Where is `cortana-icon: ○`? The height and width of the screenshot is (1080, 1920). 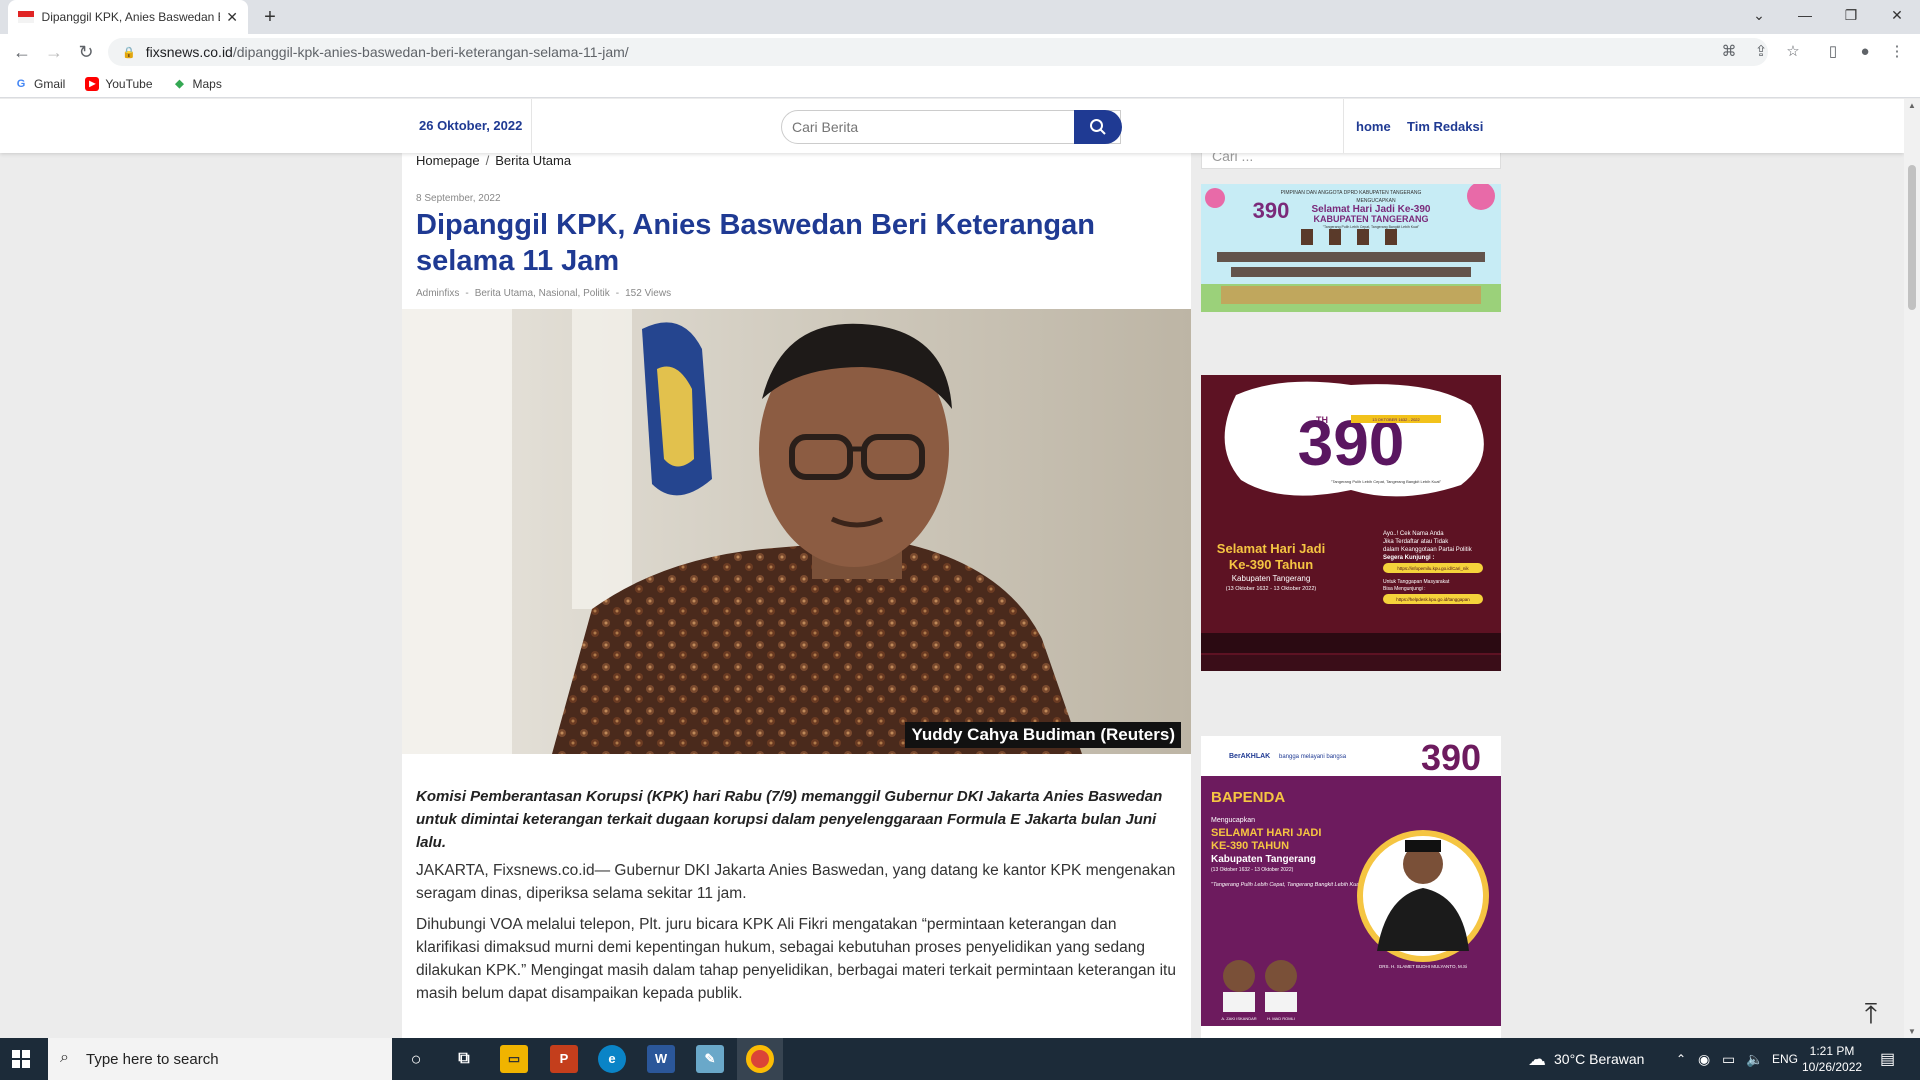
cortana-icon: ○ is located at coordinates (416, 1059).